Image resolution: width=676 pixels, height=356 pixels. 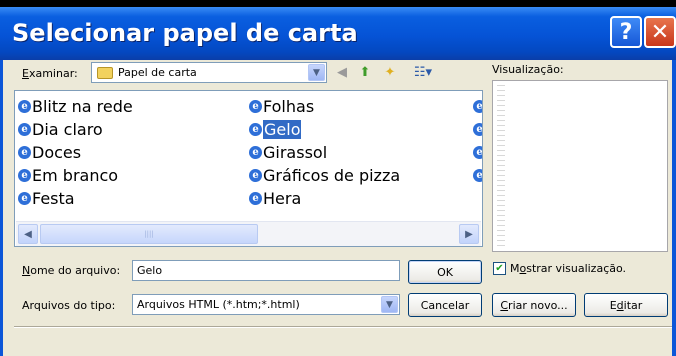 What do you see at coordinates (568, 268) in the screenshot?
I see `show-preview-label: Mostrar visualização.` at bounding box center [568, 268].